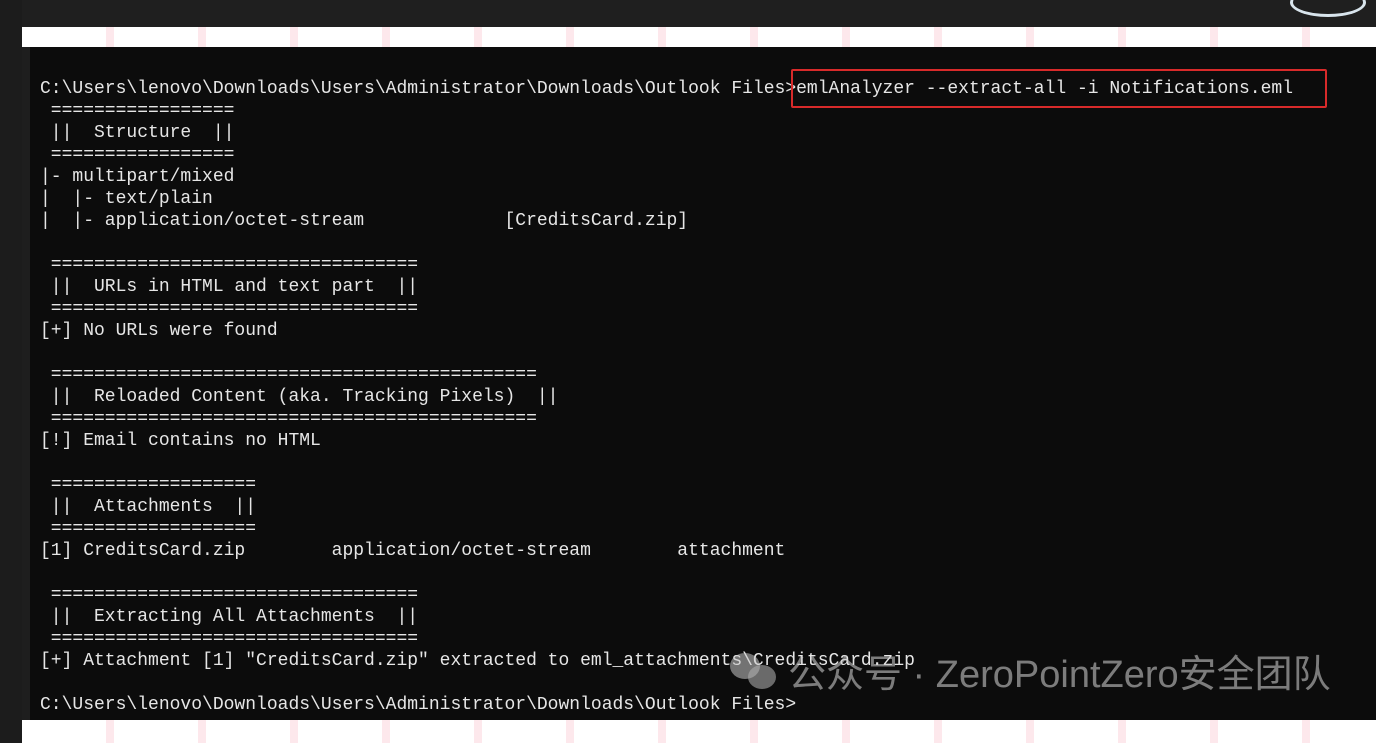 The width and height of the screenshot is (1376, 743). Describe the element at coordinates (229, 287) in the screenshot. I see `terminal-line: || URLs in HTML and text part ||` at that location.